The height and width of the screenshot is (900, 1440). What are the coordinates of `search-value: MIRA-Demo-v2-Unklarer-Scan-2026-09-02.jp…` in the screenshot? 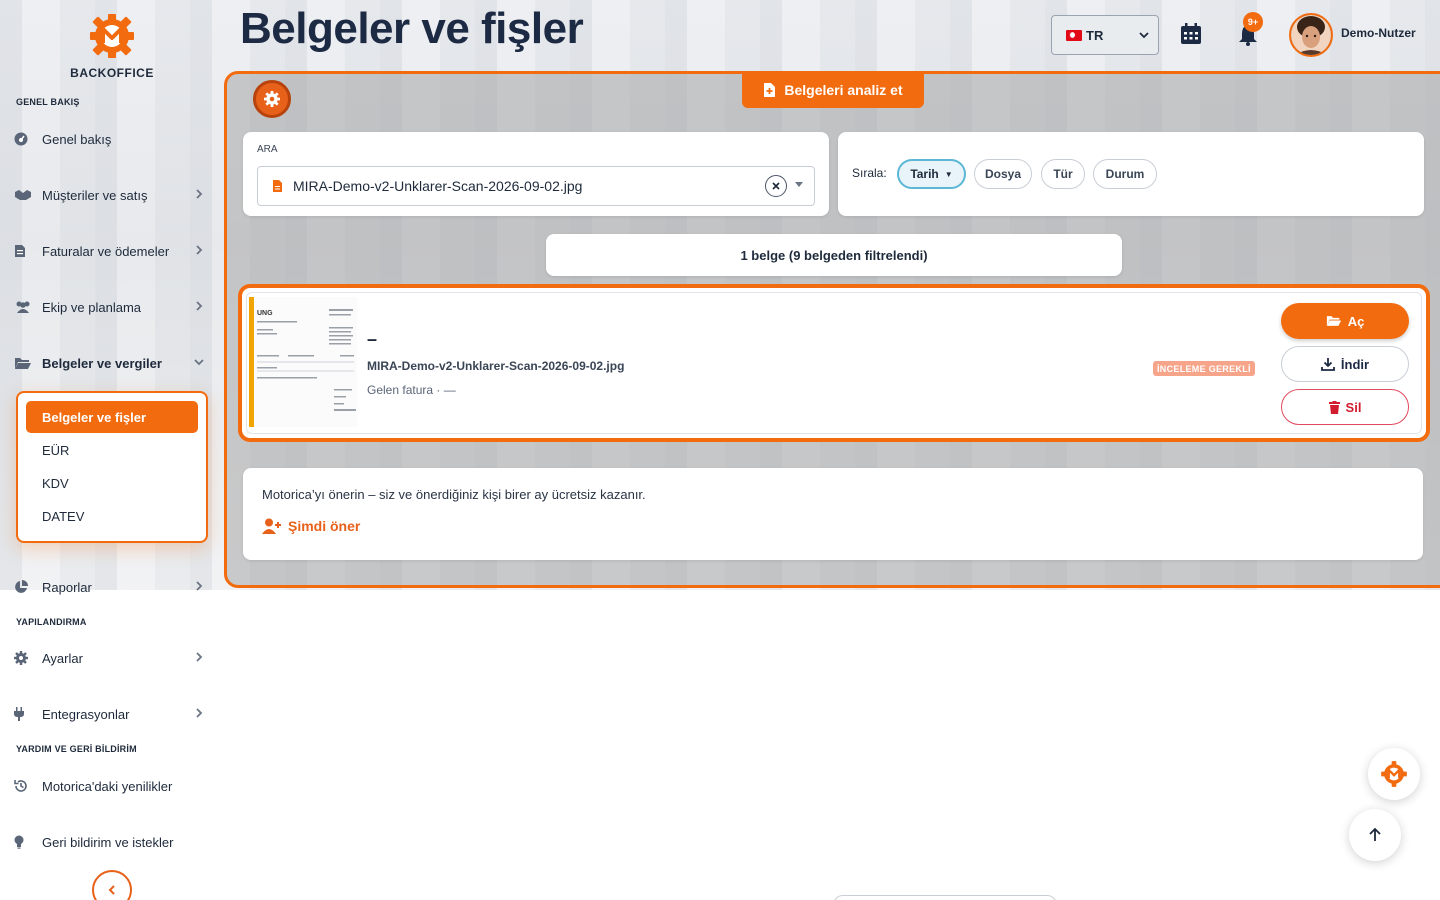 It's located at (438, 186).